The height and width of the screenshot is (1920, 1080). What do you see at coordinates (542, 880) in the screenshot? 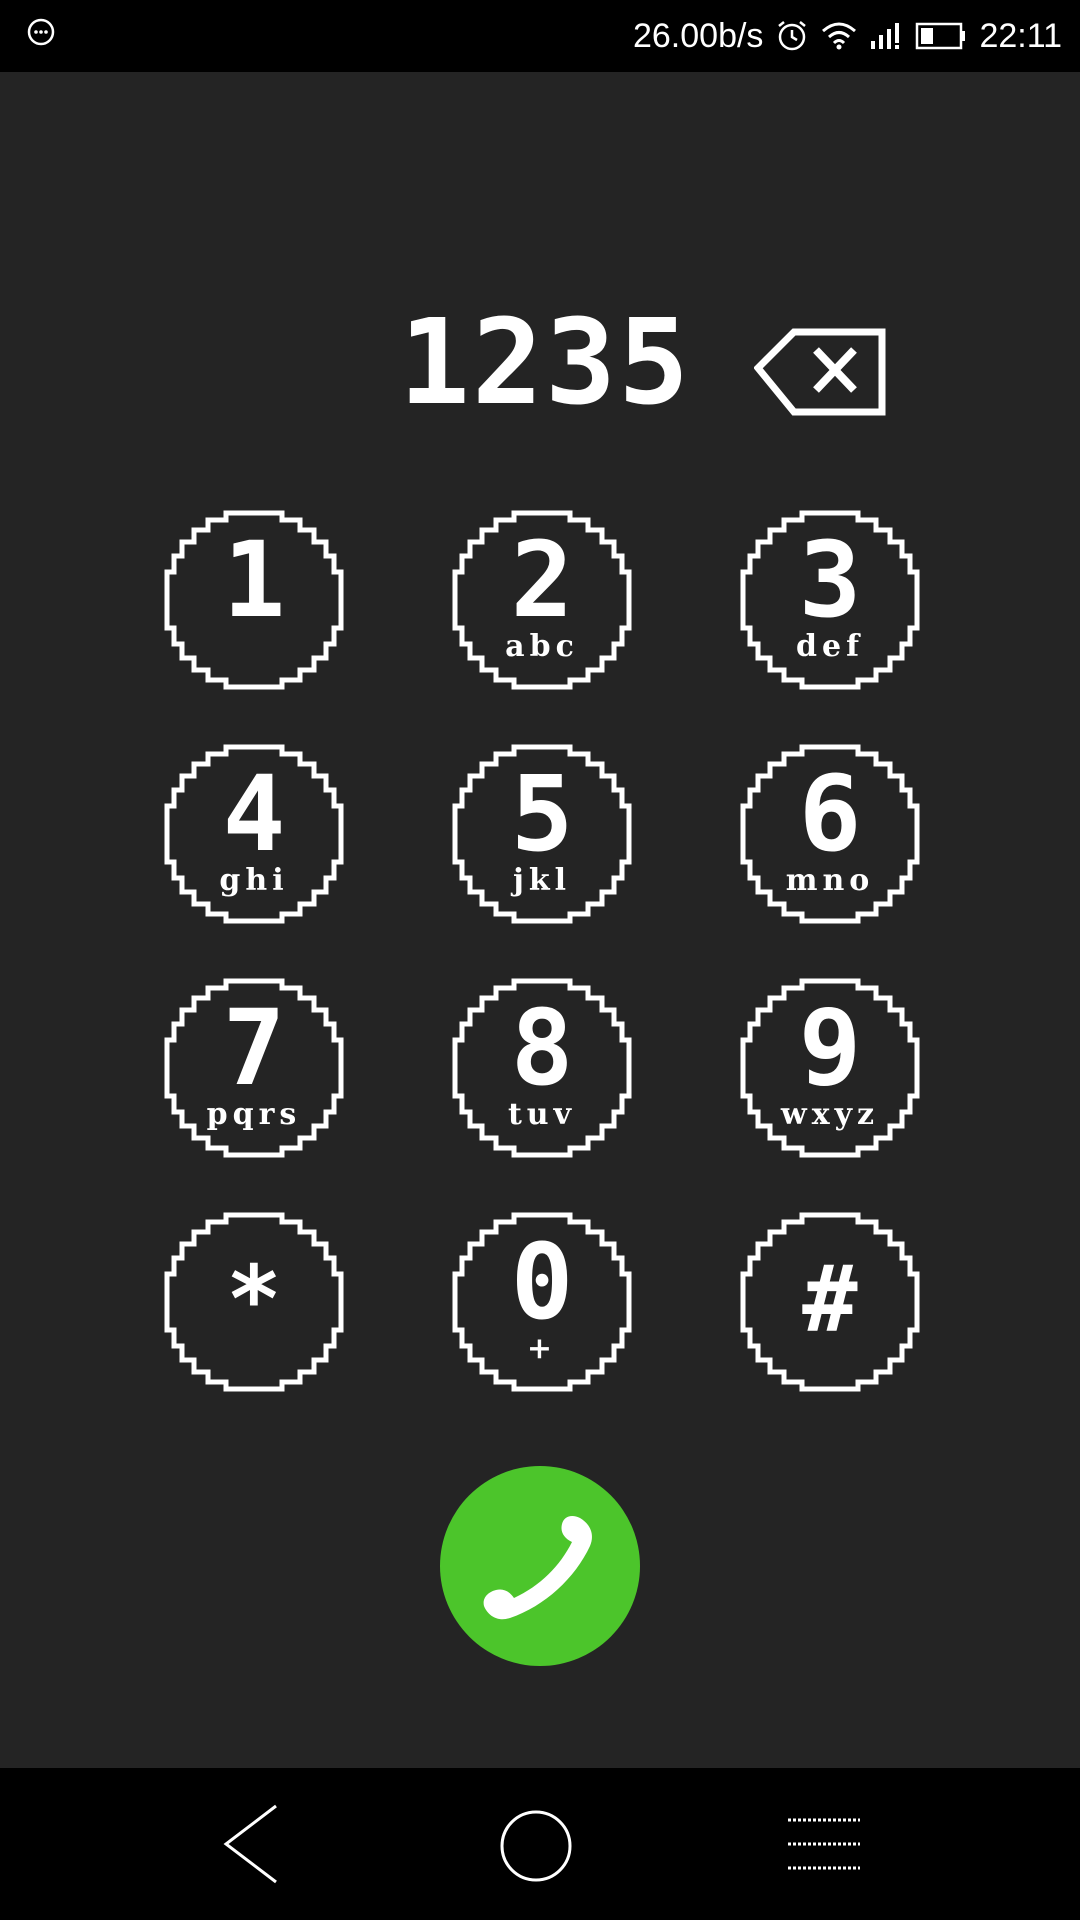
I see `key-letters: jkl` at bounding box center [542, 880].